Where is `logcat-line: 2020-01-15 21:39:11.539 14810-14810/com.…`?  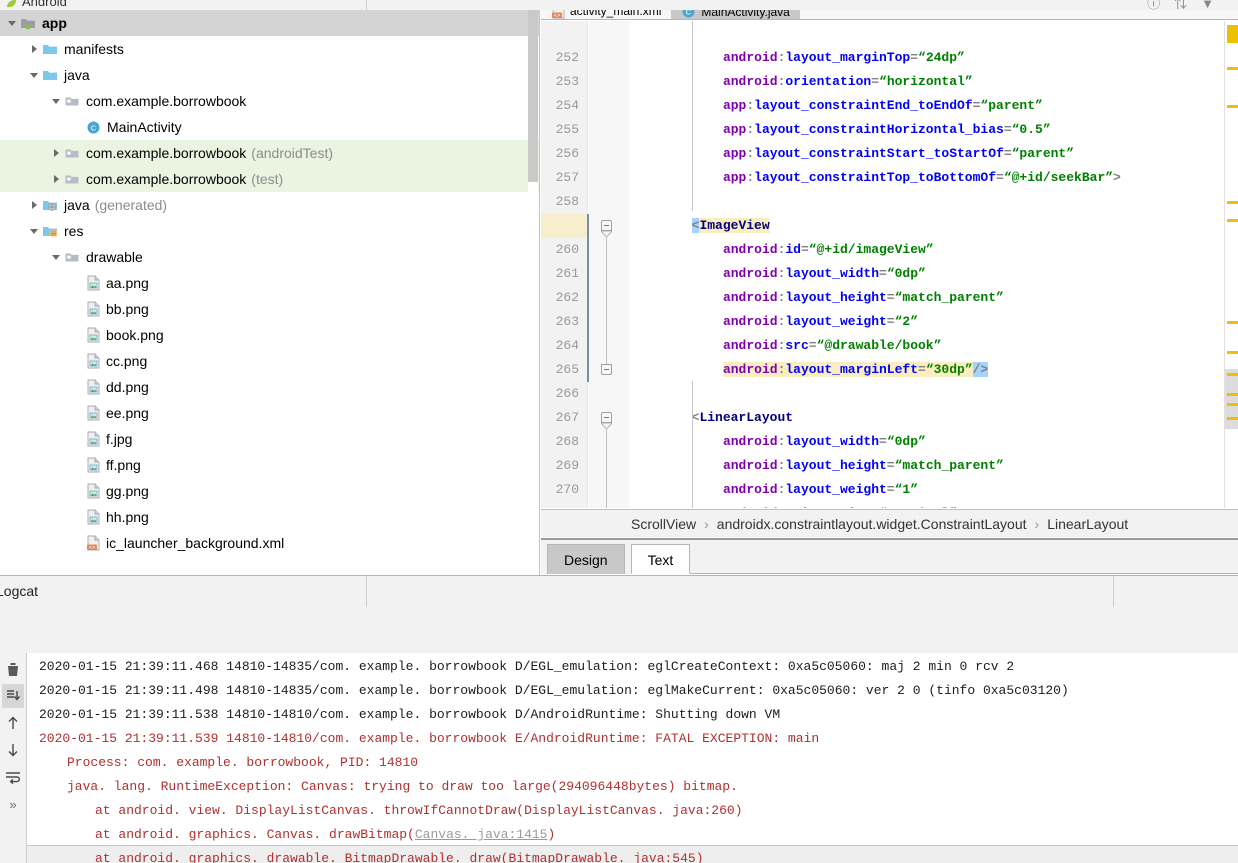
logcat-line: 2020-01-15 21:39:11.539 14810-14810/com.… is located at coordinates (429, 739).